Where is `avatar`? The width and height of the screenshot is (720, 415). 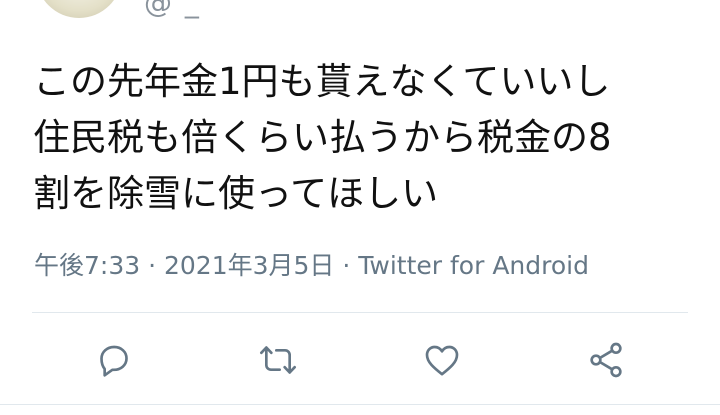
avatar is located at coordinates (79, 9).